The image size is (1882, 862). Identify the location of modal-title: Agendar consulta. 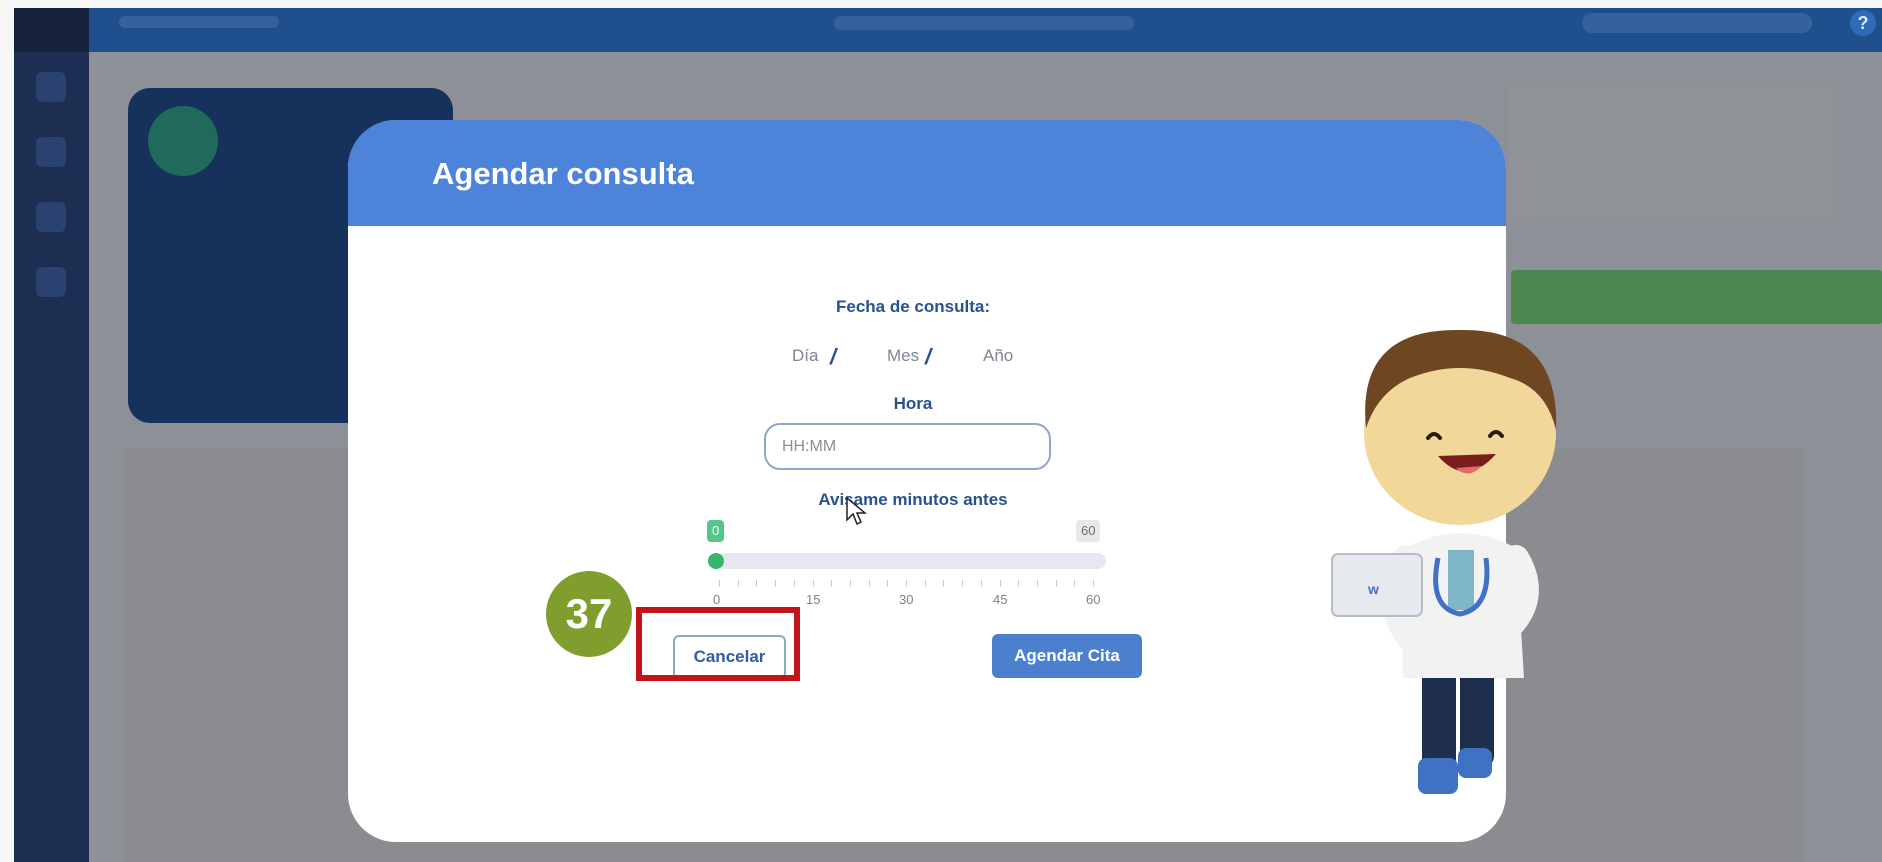
(563, 173).